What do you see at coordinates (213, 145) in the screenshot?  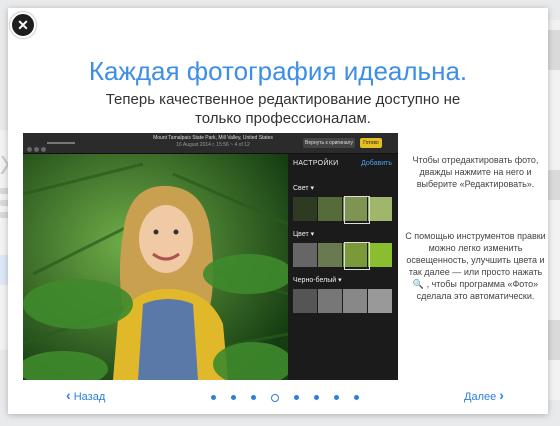 I see `photo-date: 16 August 2014 г. 15:56 ~ 4 of 12` at bounding box center [213, 145].